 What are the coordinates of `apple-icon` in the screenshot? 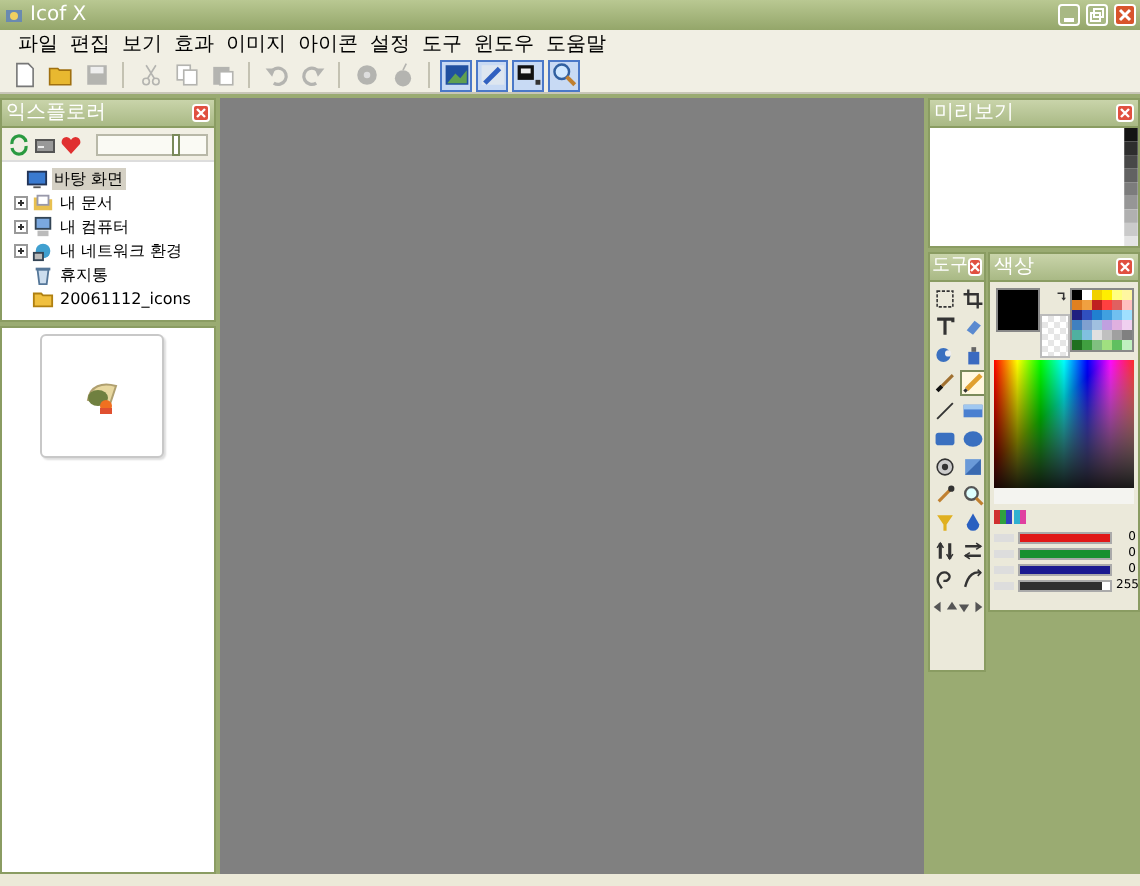 It's located at (402, 75).